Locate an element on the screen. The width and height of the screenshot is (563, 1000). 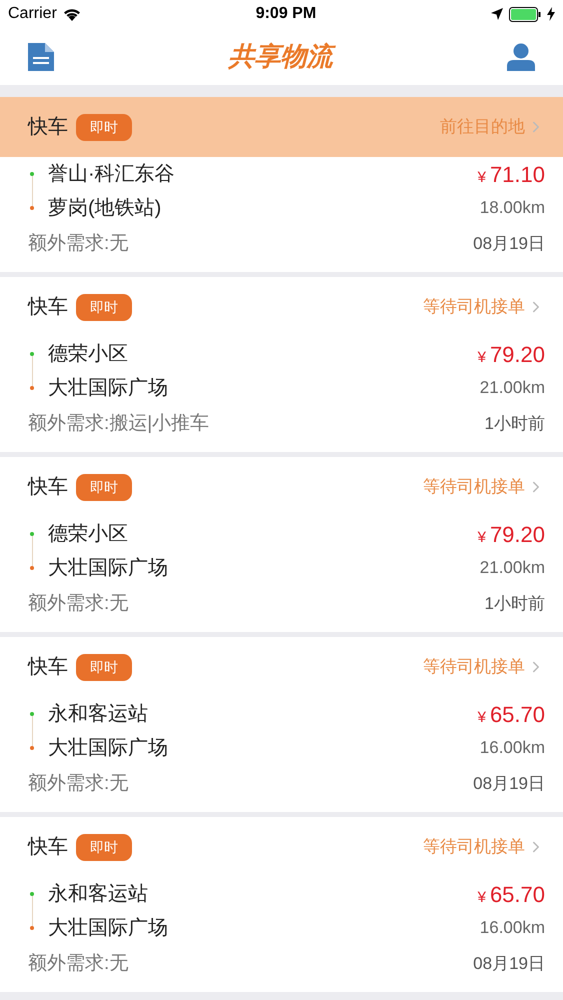
clock: 9:09 PM is located at coordinates (286, 14).